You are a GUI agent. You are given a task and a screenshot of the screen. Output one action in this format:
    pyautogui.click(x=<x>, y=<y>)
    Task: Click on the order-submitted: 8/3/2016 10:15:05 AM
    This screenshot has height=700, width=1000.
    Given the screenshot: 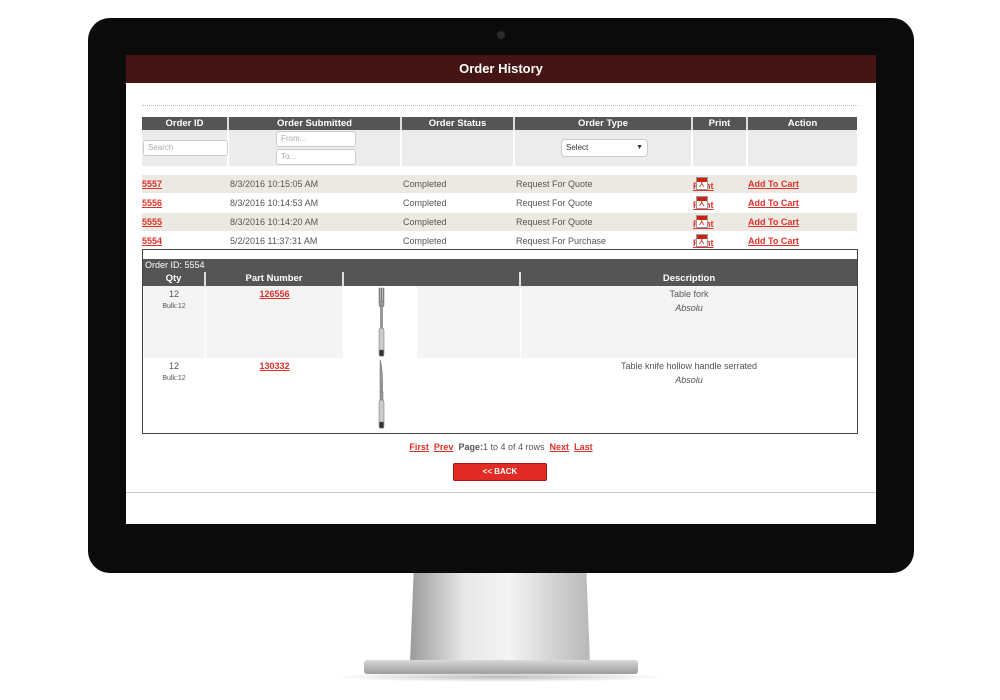 What is the action you would take?
    pyautogui.click(x=274, y=184)
    